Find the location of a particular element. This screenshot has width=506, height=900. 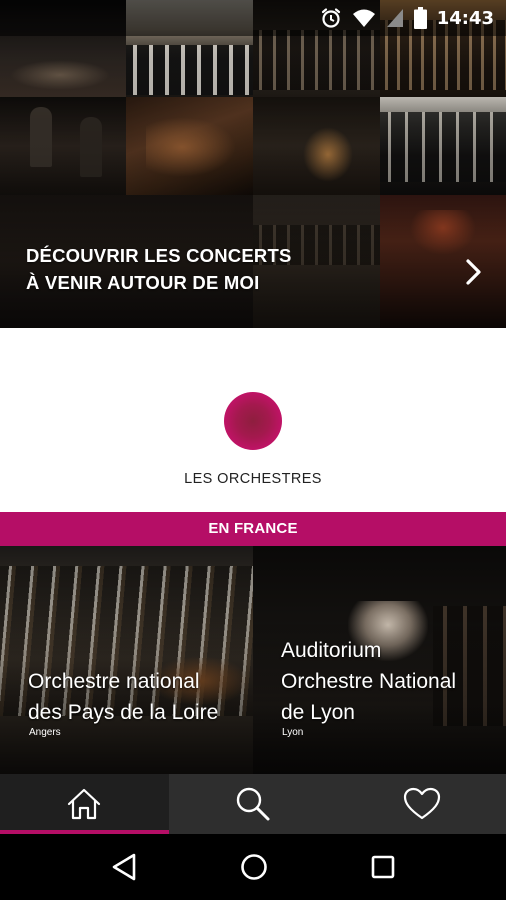

banner-title-line: DÉCOUVRIR LES CONCERTS is located at coordinates (159, 255).